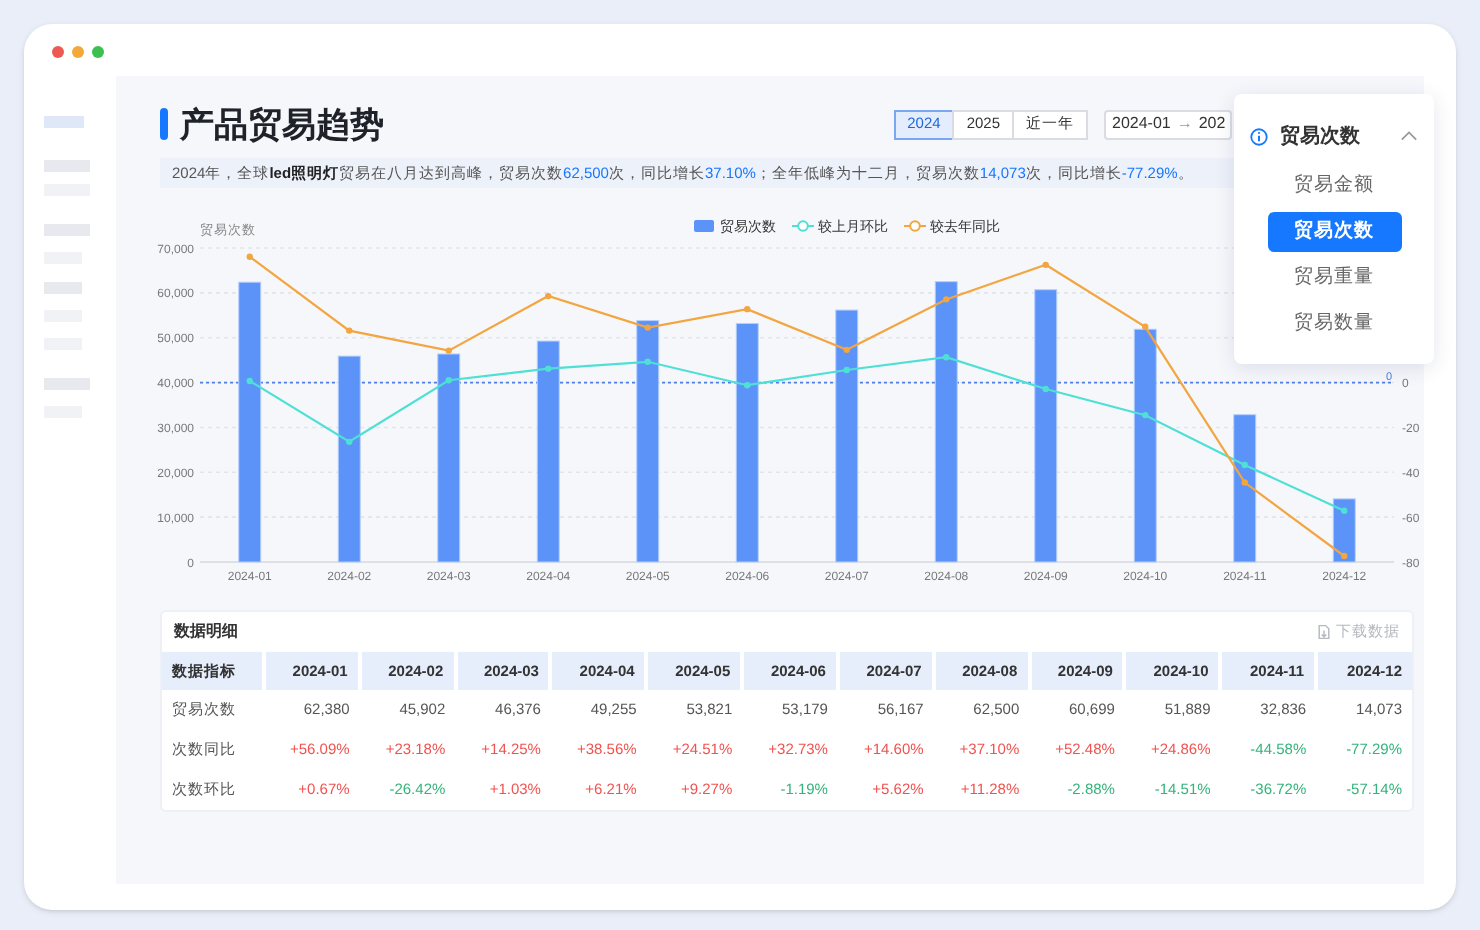  What do you see at coordinates (1334, 278) in the screenshot?
I see `dropdown-option: 贸易重量` at bounding box center [1334, 278].